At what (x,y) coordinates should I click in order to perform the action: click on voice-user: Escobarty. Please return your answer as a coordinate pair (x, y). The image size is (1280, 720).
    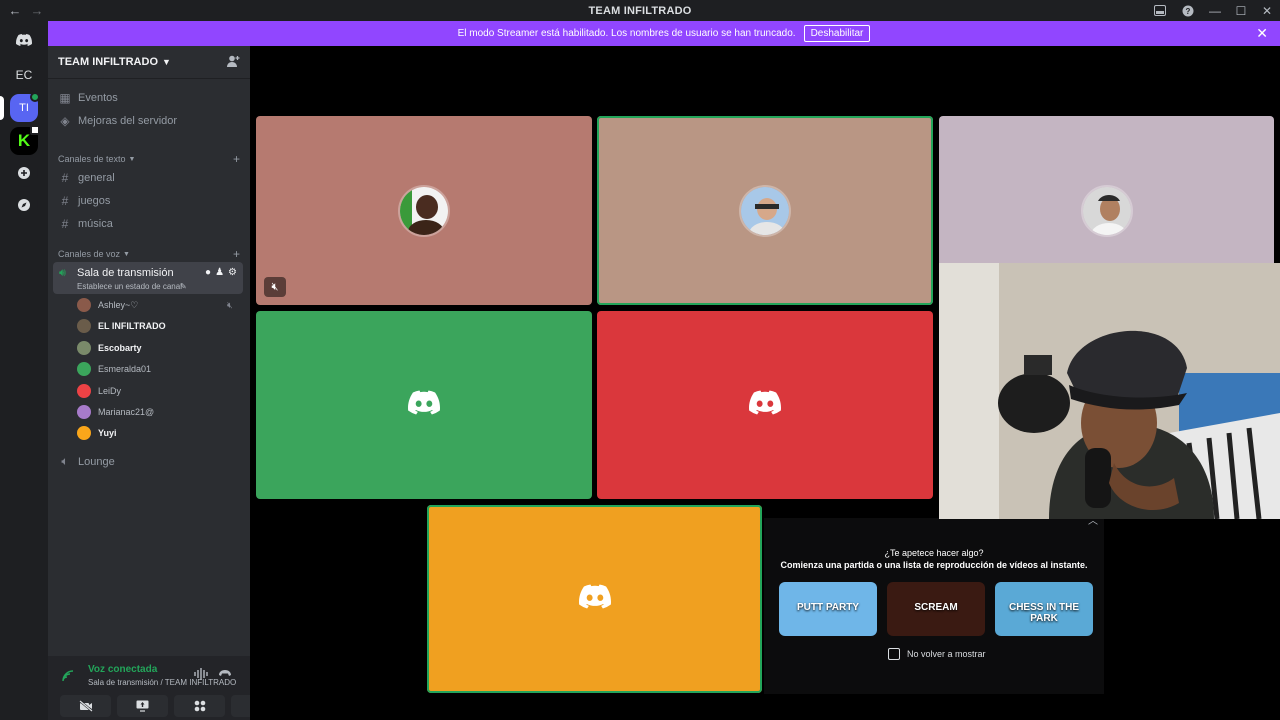
    Looking at the image, I should click on (109, 348).